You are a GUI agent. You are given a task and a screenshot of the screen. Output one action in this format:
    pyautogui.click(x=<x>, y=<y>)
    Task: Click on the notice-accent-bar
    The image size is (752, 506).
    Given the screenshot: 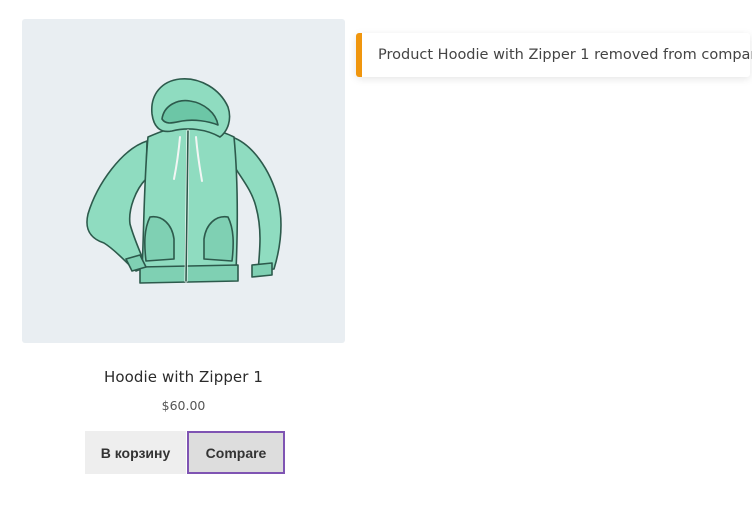 What is the action you would take?
    pyautogui.click(x=359, y=55)
    